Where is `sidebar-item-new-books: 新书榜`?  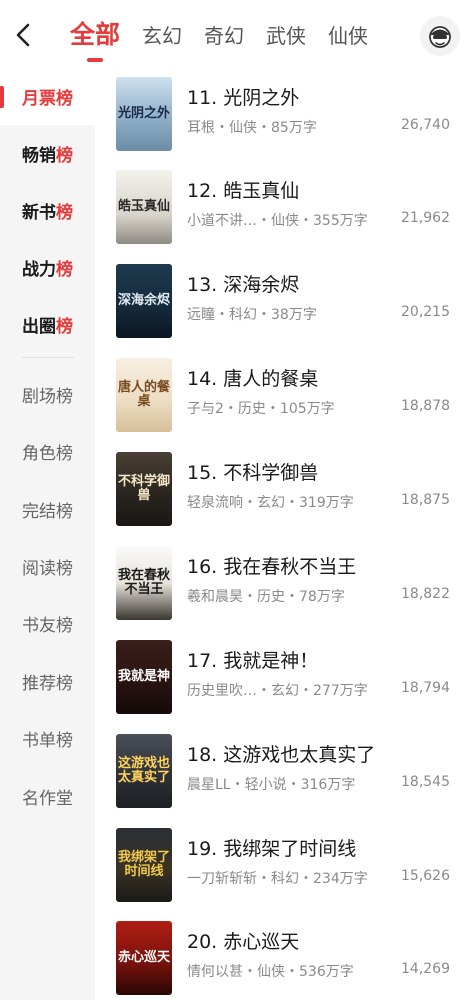
sidebar-item-new-books: 新书榜 is located at coordinates (47, 210).